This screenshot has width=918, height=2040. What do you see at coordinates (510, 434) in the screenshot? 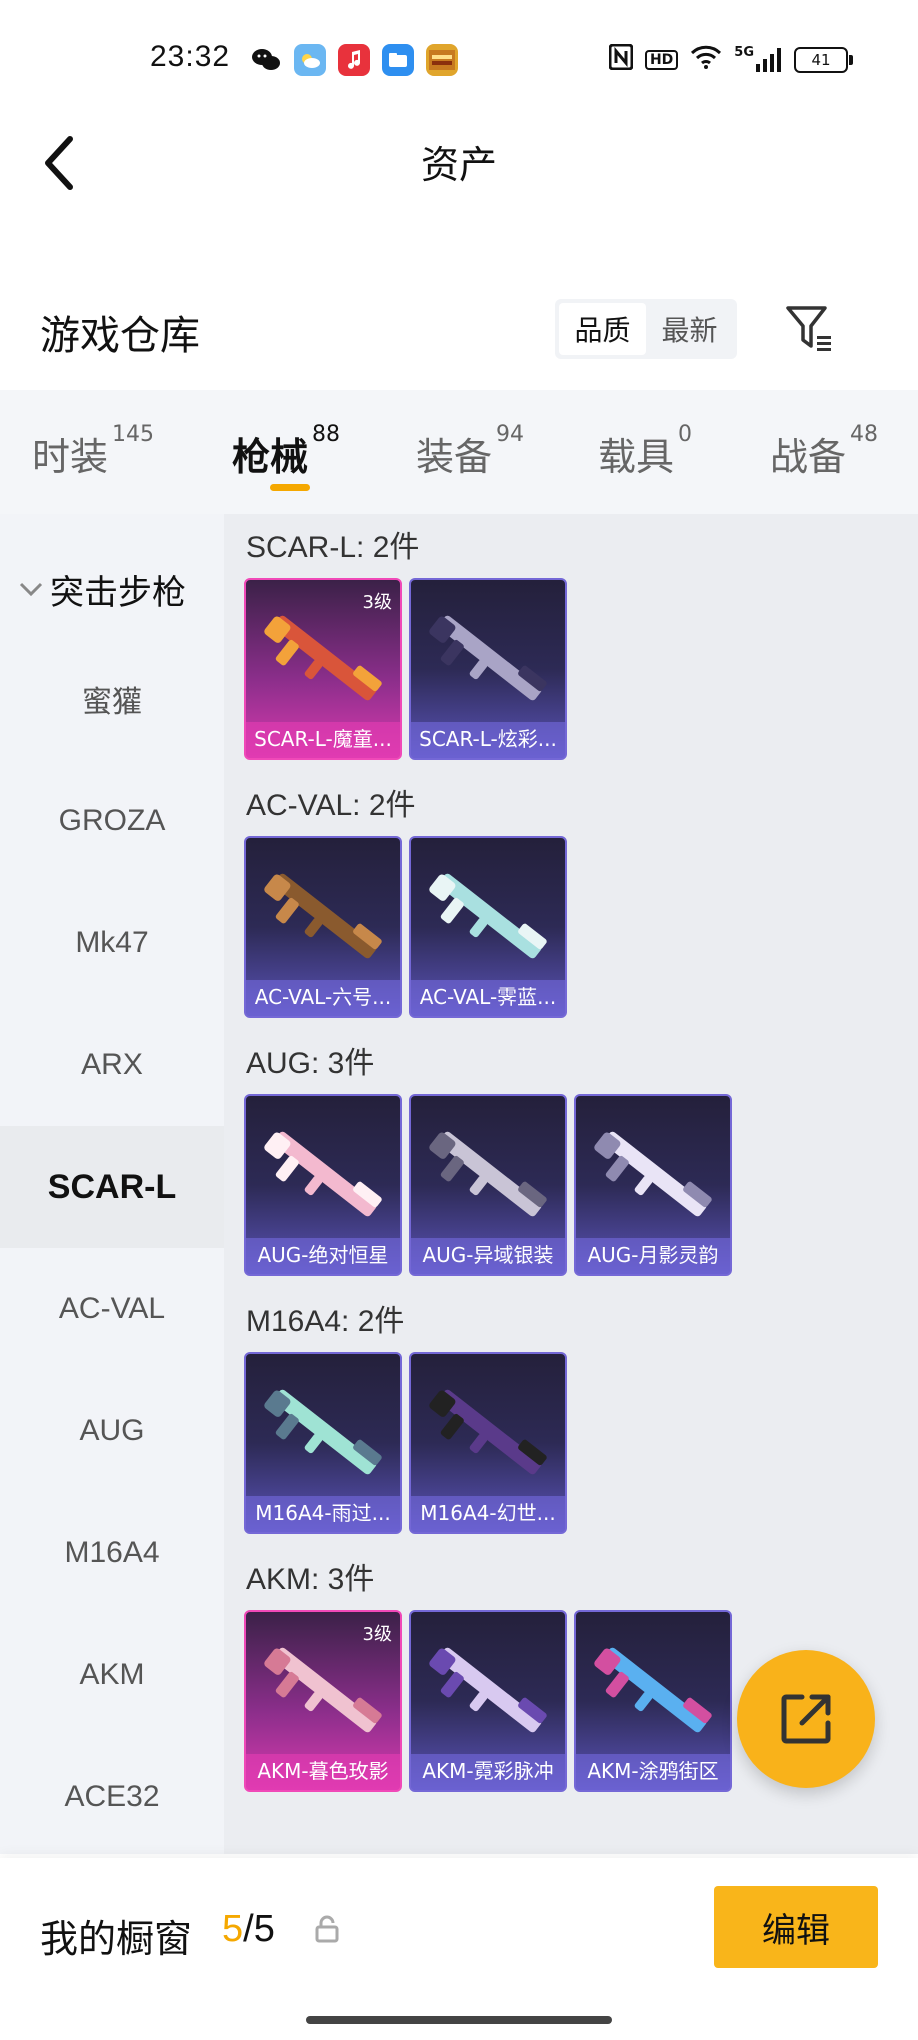
I see `tab-count: 94` at bounding box center [510, 434].